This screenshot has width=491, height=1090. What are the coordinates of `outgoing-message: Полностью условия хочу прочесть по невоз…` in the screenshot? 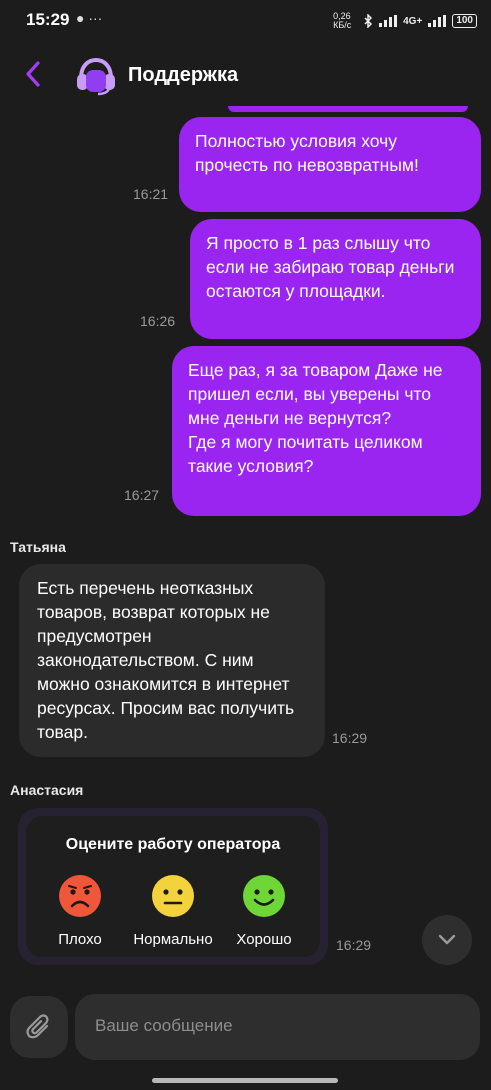 It's located at (330, 164).